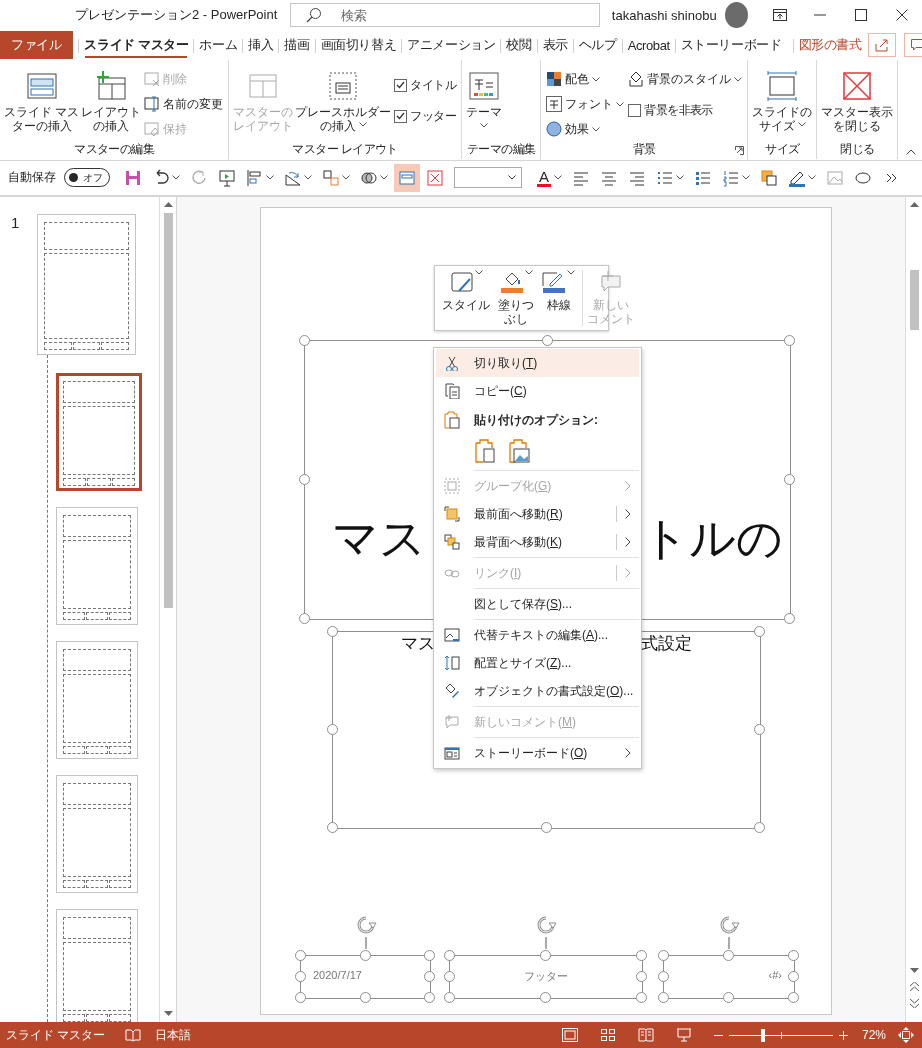 This screenshot has height=1048, width=922. I want to click on search-field: 検索, so click(444, 15).